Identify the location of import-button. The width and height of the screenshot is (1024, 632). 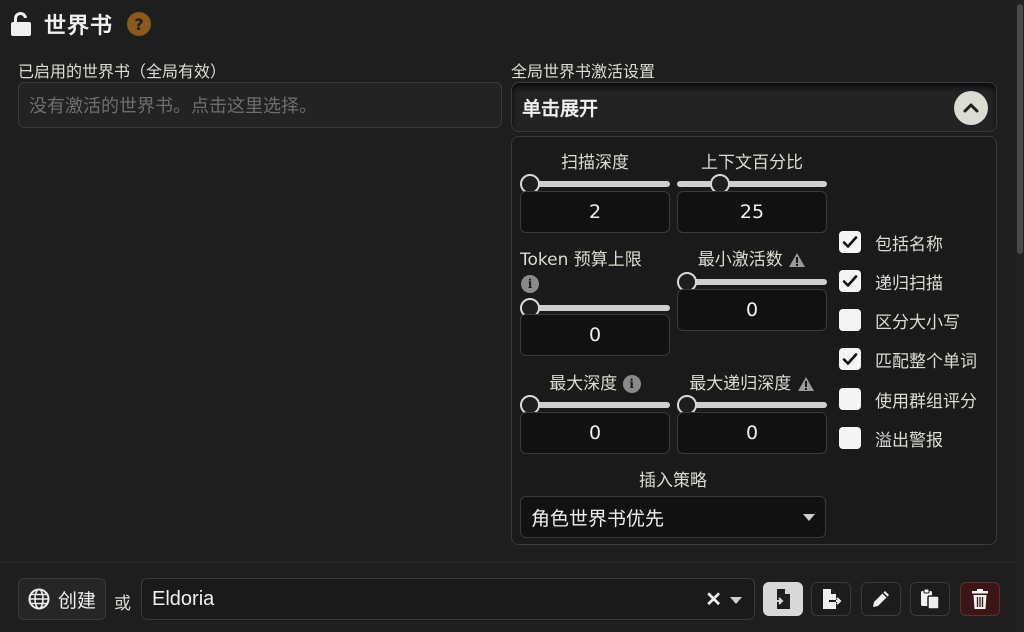
(783, 599).